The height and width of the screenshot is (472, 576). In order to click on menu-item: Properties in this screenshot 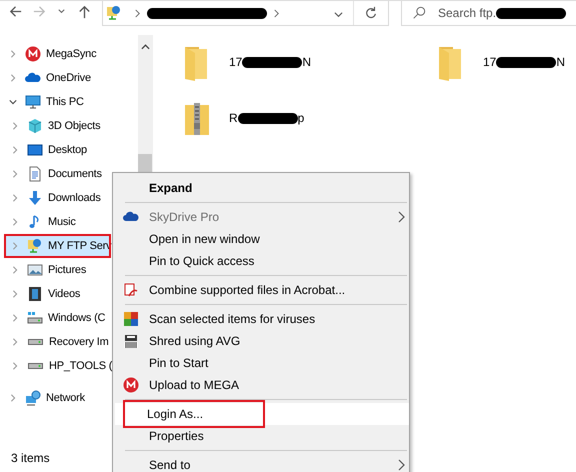, I will do `click(262, 436)`.